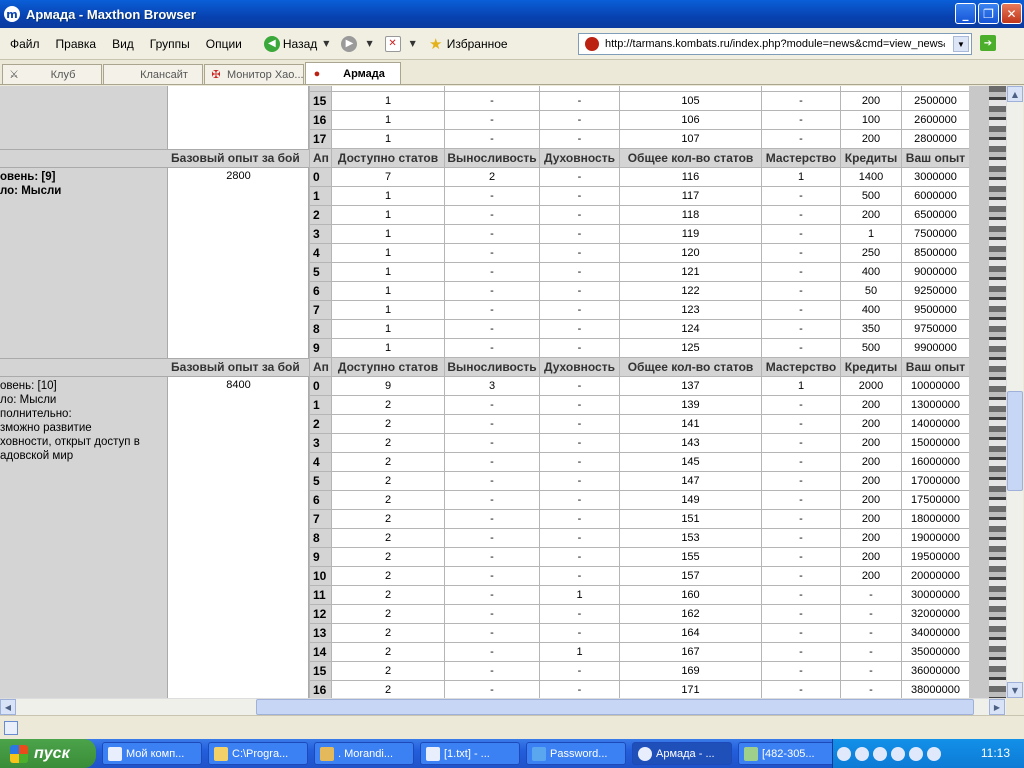  I want to click on table-header-cell: Доступно статов, so click(388, 367).